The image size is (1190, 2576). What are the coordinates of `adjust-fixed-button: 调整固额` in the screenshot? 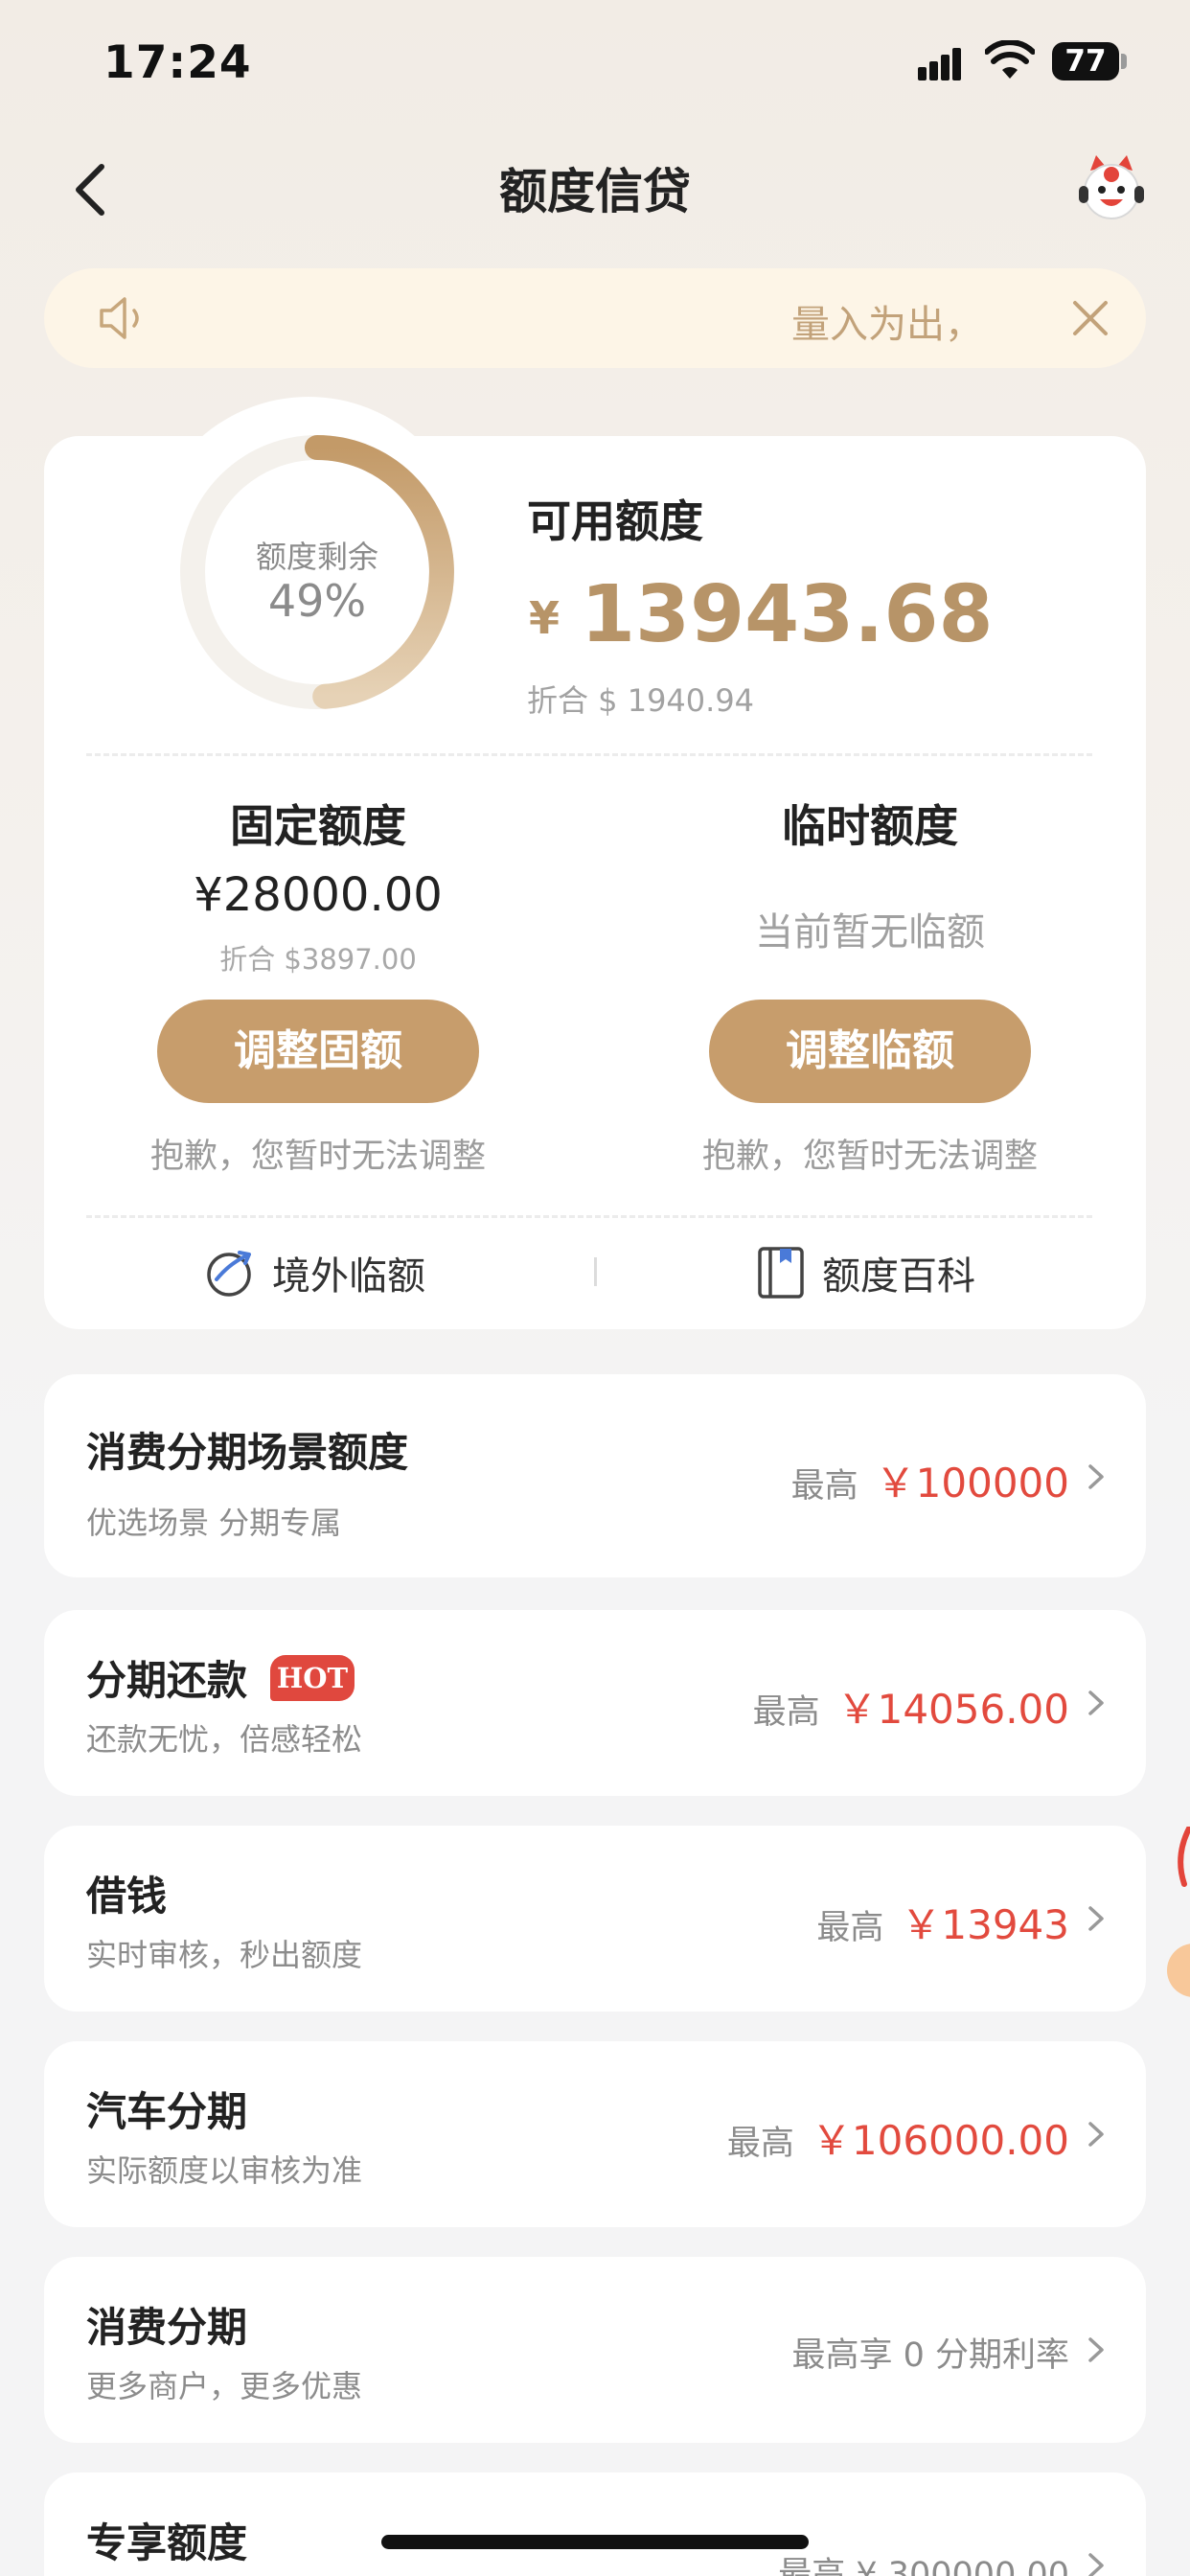 It's located at (318, 1051).